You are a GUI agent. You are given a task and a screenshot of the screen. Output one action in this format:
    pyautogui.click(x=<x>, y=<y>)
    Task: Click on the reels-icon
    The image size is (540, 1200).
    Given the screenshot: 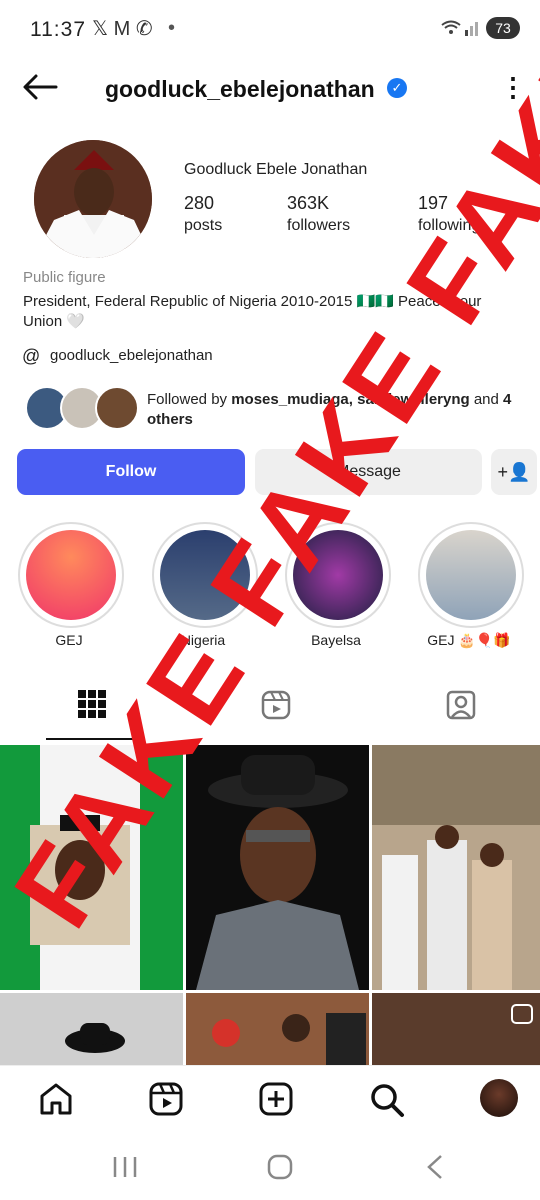 What is the action you would take?
    pyautogui.click(x=166, y=1101)
    